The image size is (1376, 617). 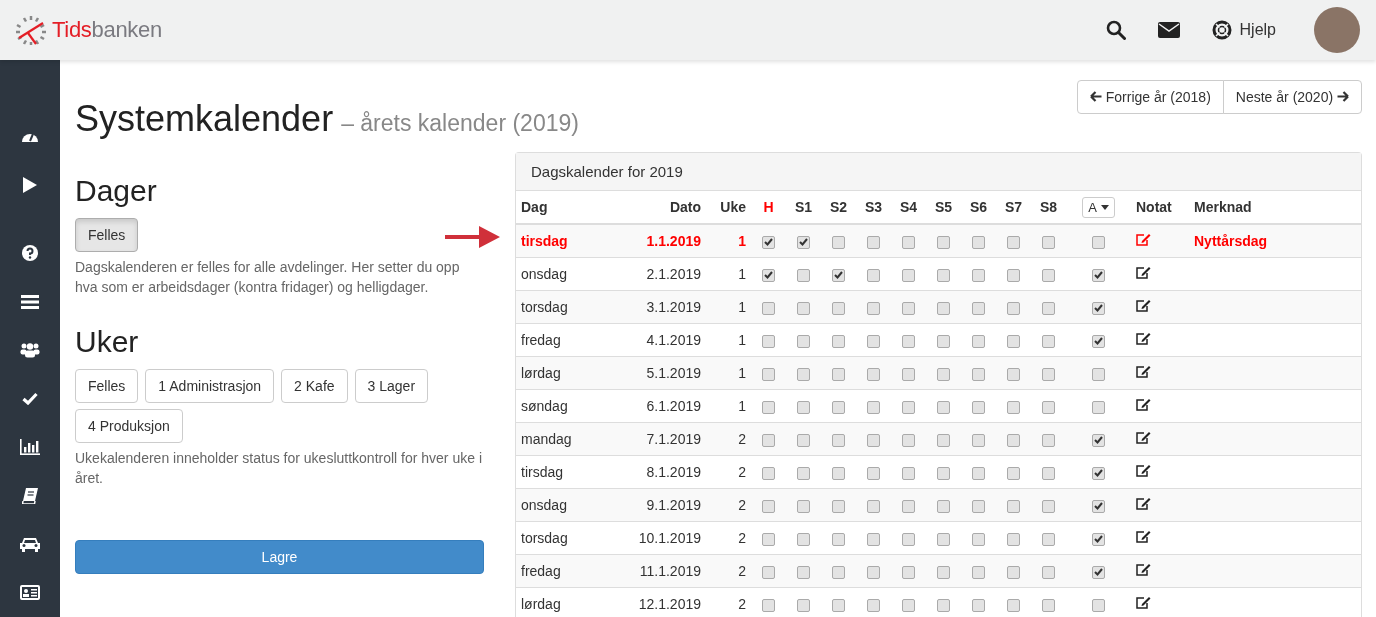 What do you see at coordinates (30, 544) in the screenshot?
I see `car-icon` at bounding box center [30, 544].